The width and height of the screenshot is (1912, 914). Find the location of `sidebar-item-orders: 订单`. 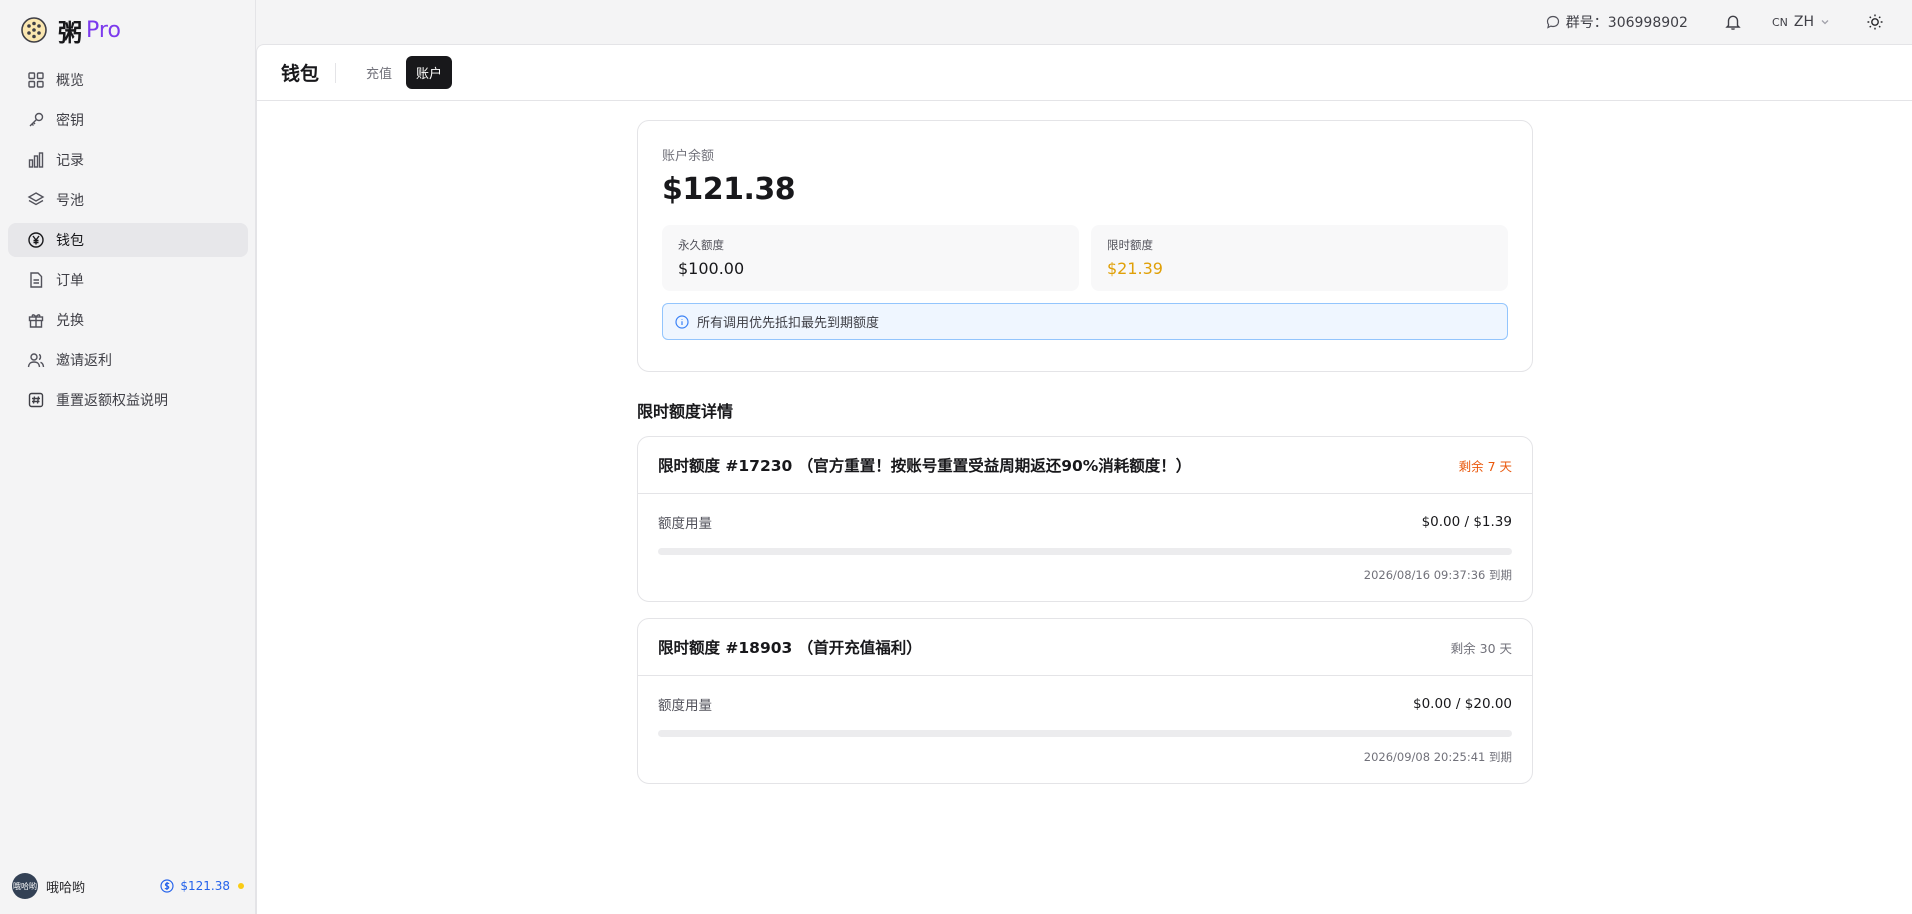

sidebar-item-orders: 订单 is located at coordinates (128, 280).